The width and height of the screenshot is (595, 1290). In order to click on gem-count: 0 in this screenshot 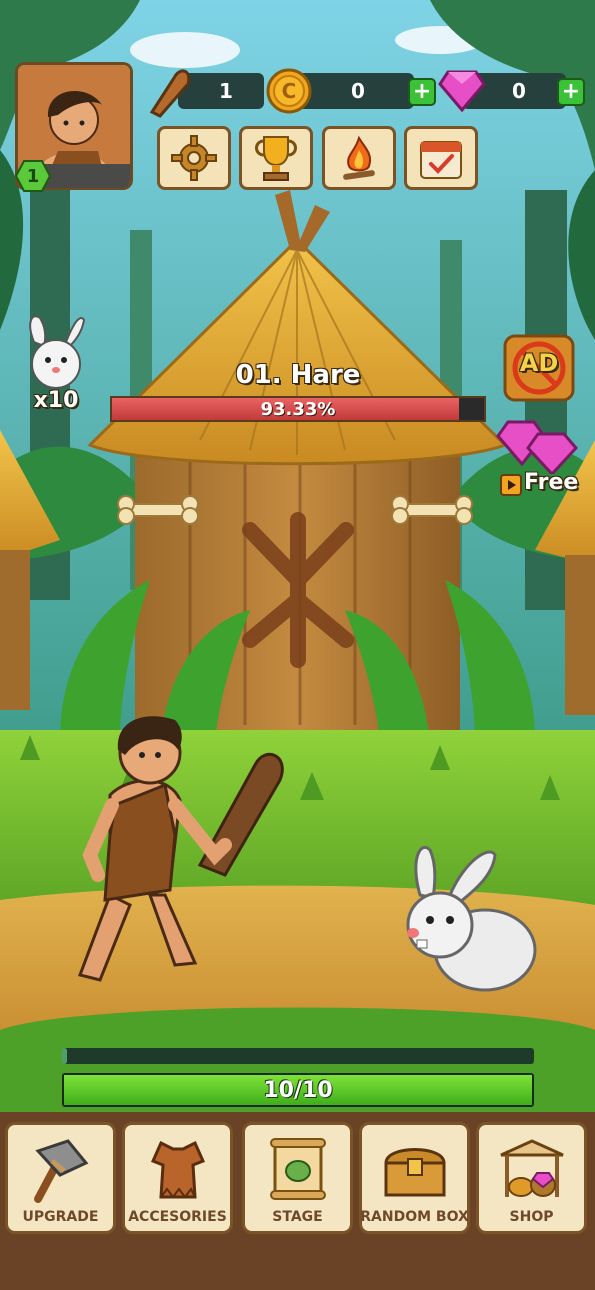, I will do `click(519, 91)`.